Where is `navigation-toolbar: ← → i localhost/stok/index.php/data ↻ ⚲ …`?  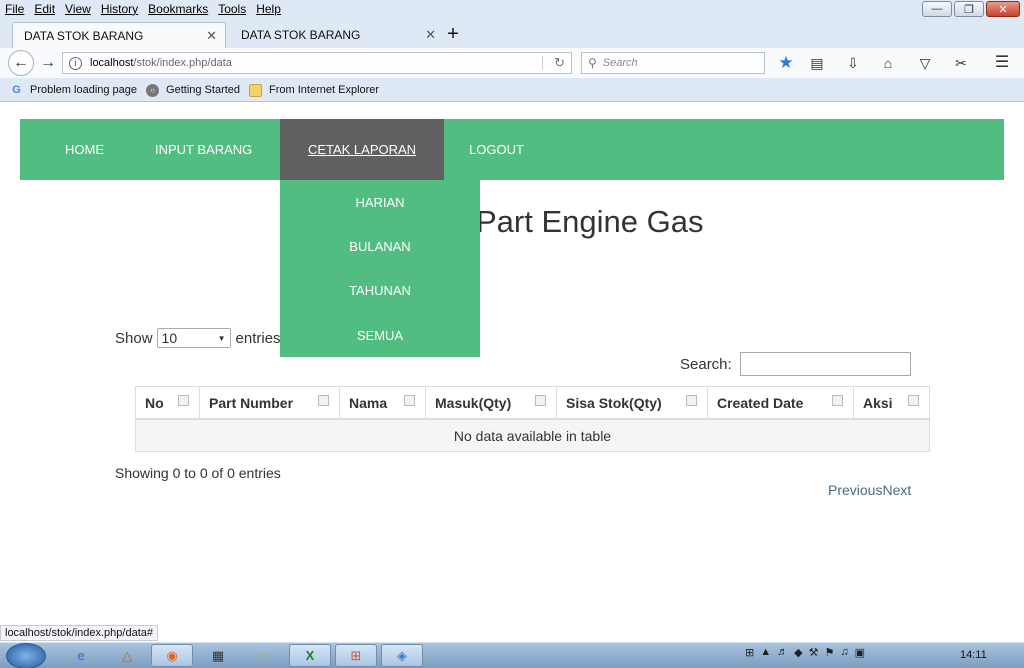
navigation-toolbar: ← → i localhost/stok/index.php/data ↻ ⚲ … is located at coordinates (512, 63).